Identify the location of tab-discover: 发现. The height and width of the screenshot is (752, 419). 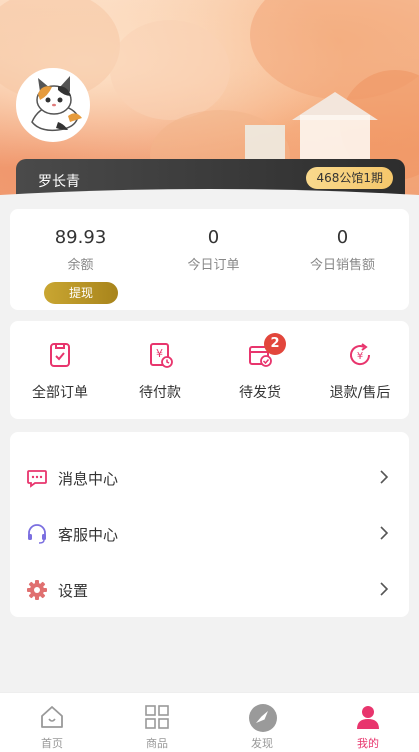
(262, 727).